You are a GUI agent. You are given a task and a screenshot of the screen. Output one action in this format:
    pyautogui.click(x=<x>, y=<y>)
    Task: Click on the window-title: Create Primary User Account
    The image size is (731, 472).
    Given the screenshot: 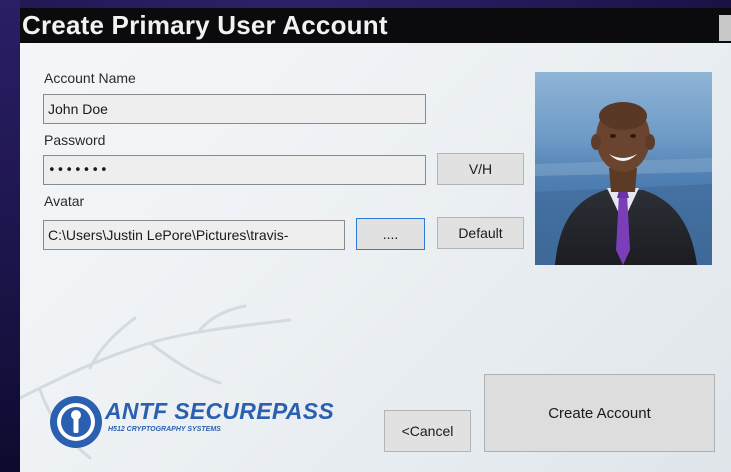 What is the action you would take?
    pyautogui.click(x=205, y=25)
    